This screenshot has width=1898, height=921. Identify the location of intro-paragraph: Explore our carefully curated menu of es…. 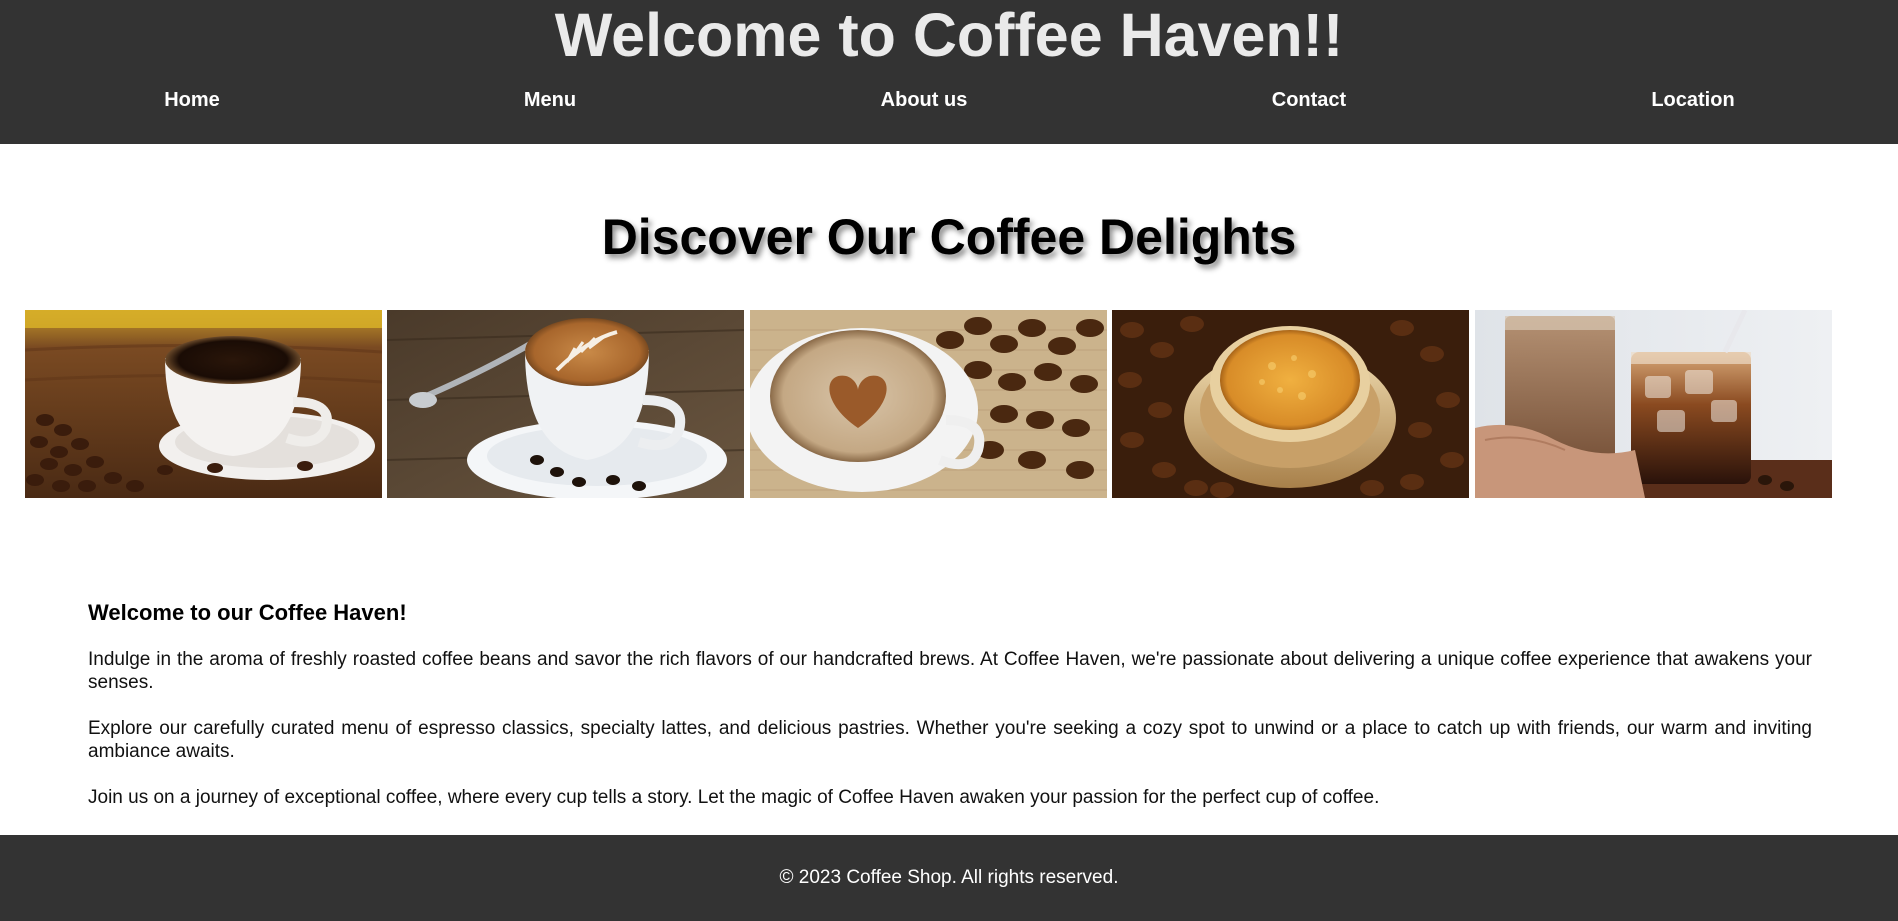
(950, 740).